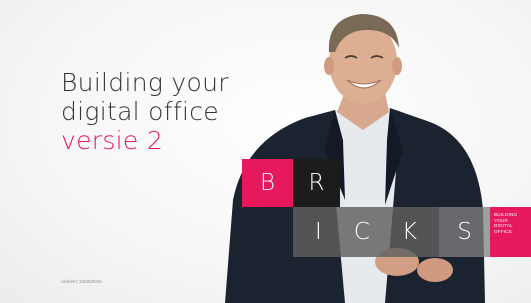 This screenshot has height=303, width=531. Describe the element at coordinates (409, 232) in the screenshot. I see `logo-letter-k: K` at that location.